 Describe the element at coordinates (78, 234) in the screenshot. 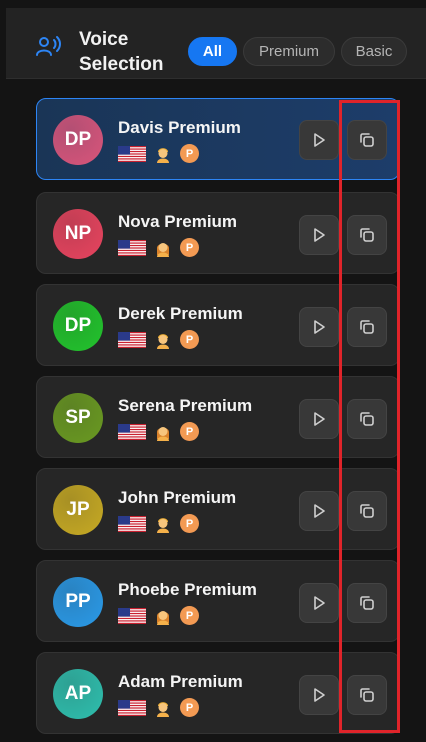

I see `avatar: NP` at that location.